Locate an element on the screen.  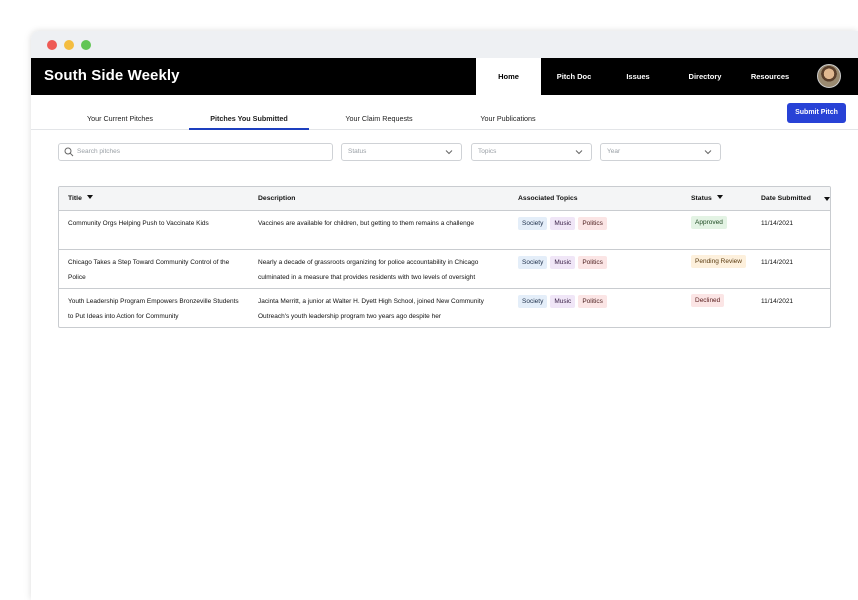
pitch-status: Pending Review is located at coordinates (718, 261).